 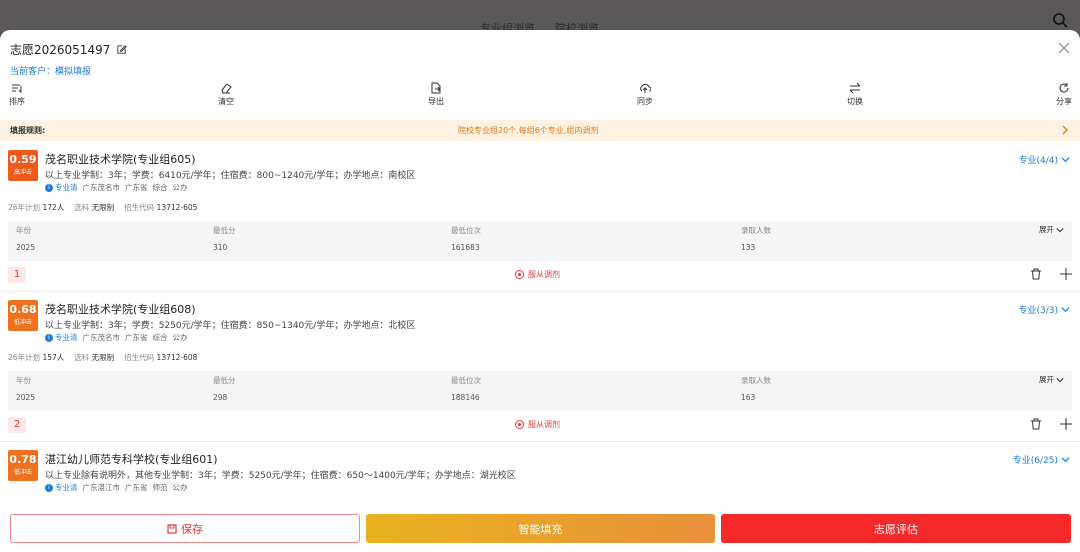 I want to click on smart-fill-label: 智能填充, so click(x=540, y=529).